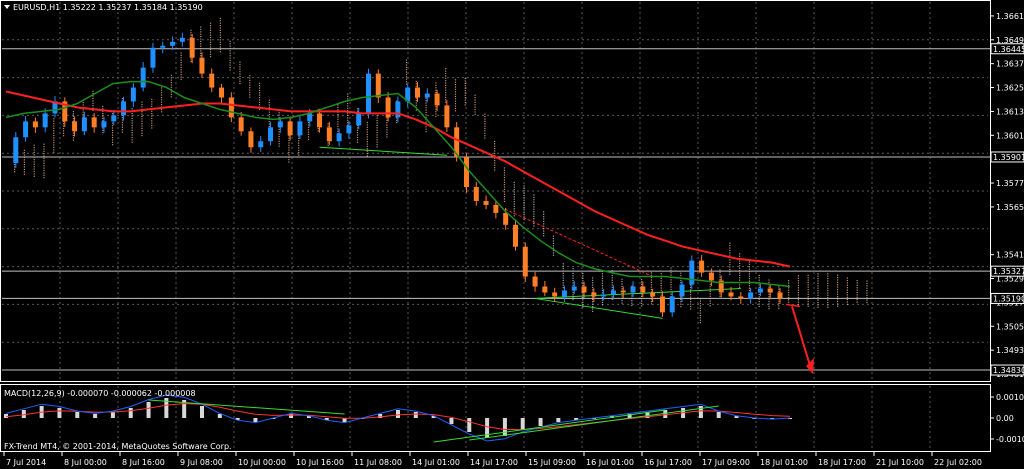 The image size is (1024, 469). I want to click on x-tick-label: 22 Jul 02:00, so click(958, 462).